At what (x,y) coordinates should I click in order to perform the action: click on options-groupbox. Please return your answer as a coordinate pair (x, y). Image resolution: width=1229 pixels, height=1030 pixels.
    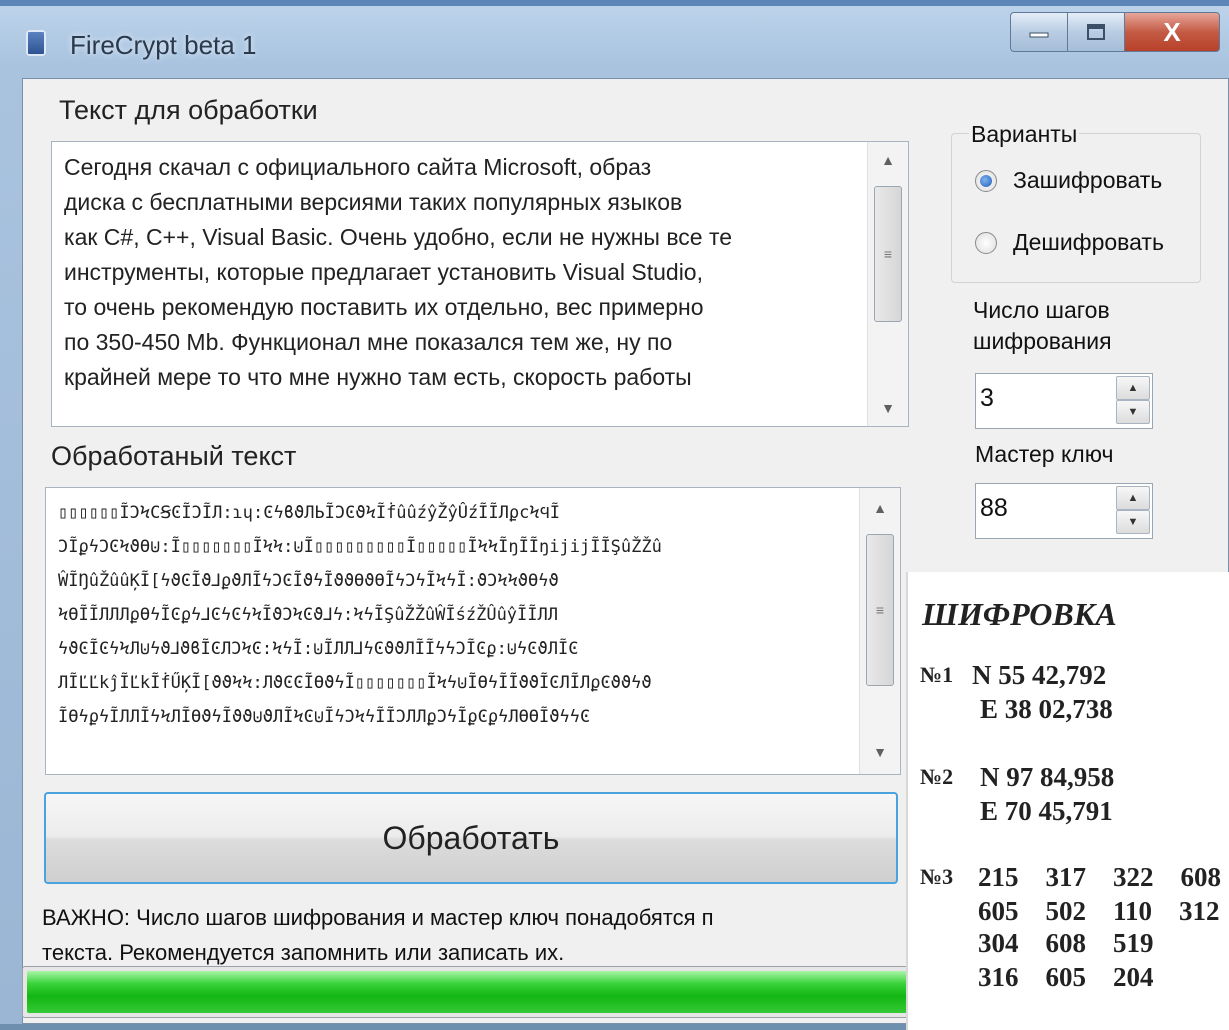
    Looking at the image, I should click on (1076, 208).